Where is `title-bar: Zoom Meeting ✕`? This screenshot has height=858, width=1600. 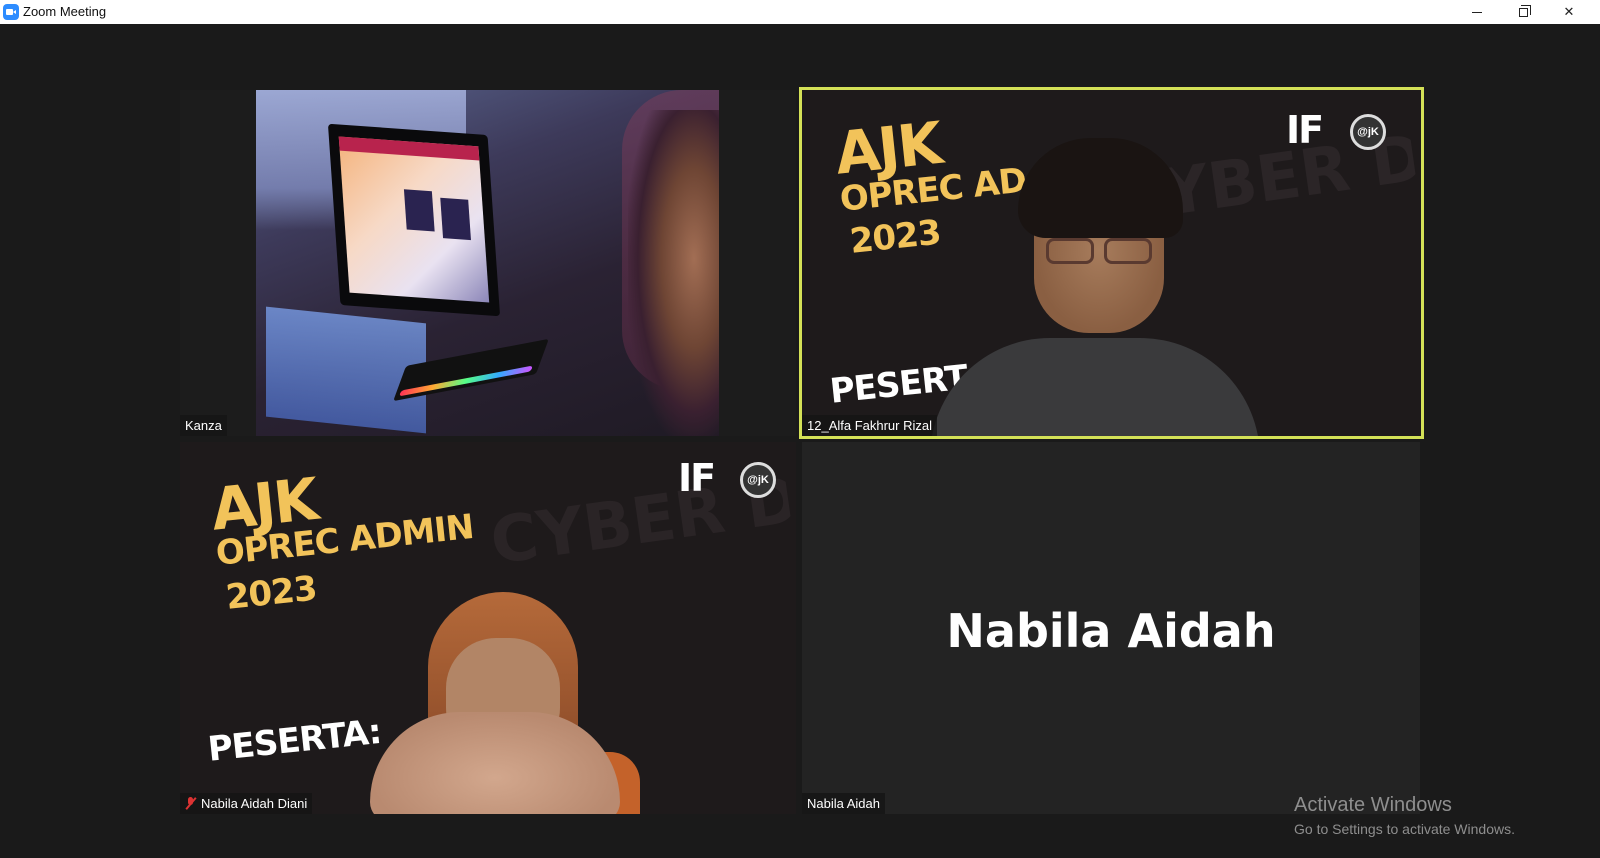 title-bar: Zoom Meeting ✕ is located at coordinates (800, 12).